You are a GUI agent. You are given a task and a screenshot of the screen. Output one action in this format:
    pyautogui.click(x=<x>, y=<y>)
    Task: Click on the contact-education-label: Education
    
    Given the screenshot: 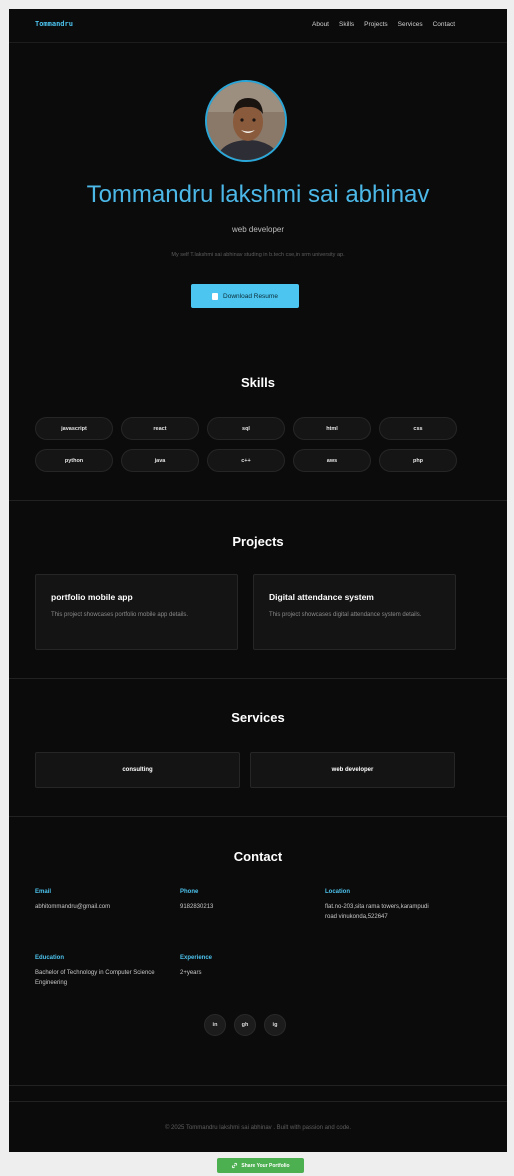 What is the action you would take?
    pyautogui.click(x=50, y=958)
    